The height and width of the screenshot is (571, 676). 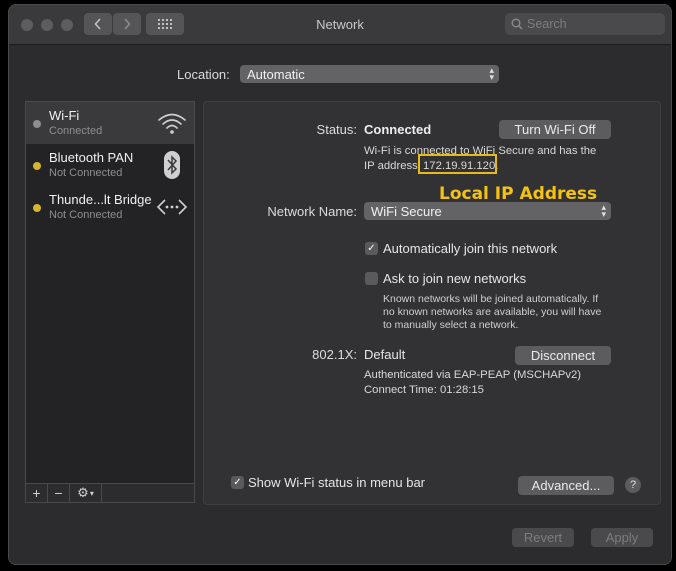 I want to click on ask-join-label: Ask to join new networks, so click(x=455, y=278).